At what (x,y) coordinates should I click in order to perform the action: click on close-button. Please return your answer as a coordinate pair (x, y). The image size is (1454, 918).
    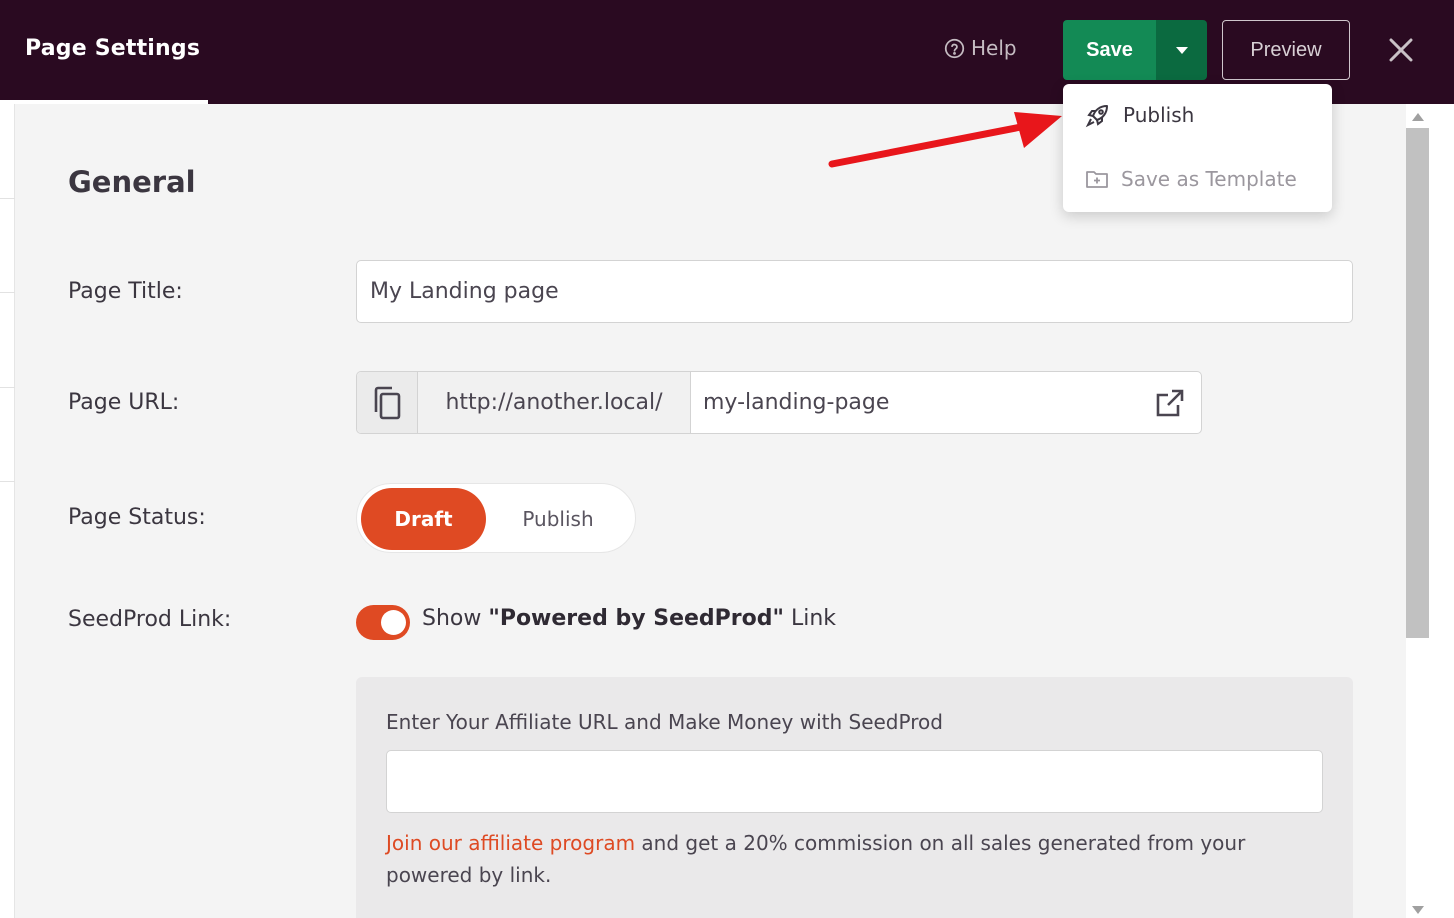
    Looking at the image, I should click on (1401, 50).